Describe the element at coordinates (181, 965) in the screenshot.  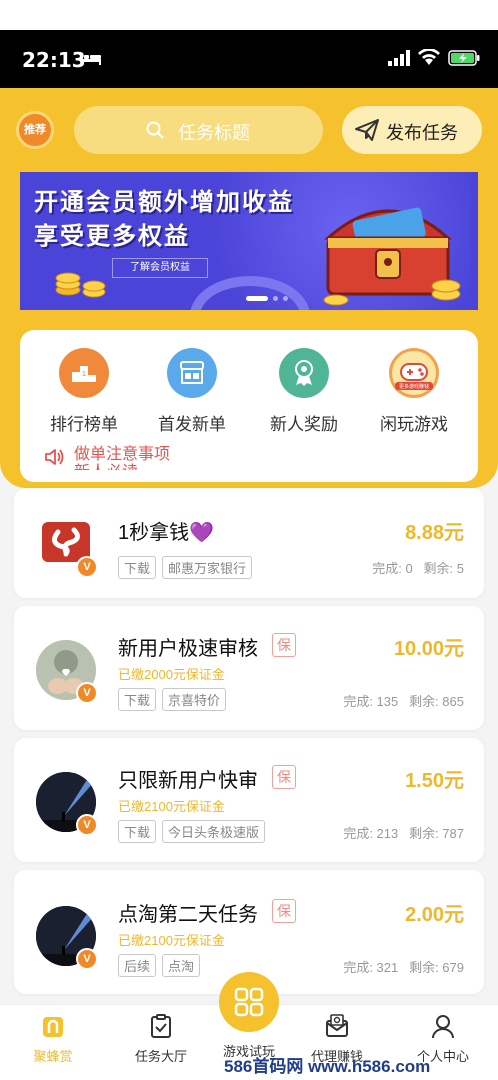
I see `task-tag: 点淘` at that location.